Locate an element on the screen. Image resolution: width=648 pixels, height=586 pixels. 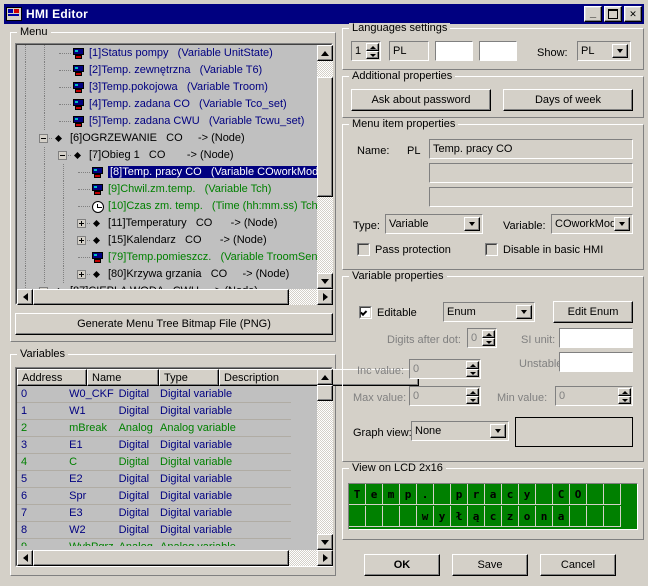
tree-item-3: [3]Temp.pokojowa (Variable Troom) is located at coordinates (167, 87).